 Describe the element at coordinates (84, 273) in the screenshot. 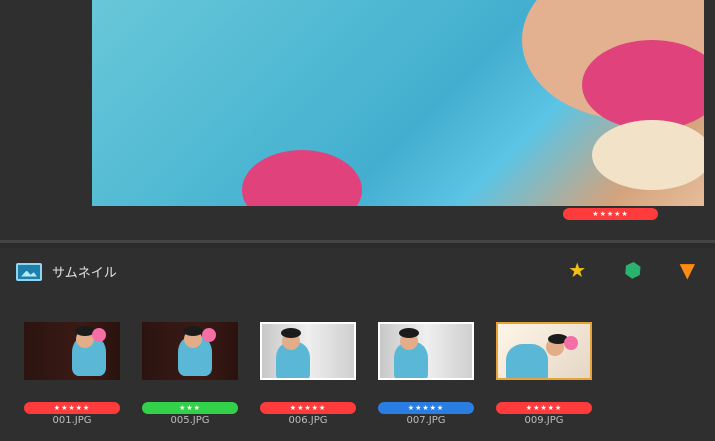

I see `thumbnail-title: サムネイル` at that location.